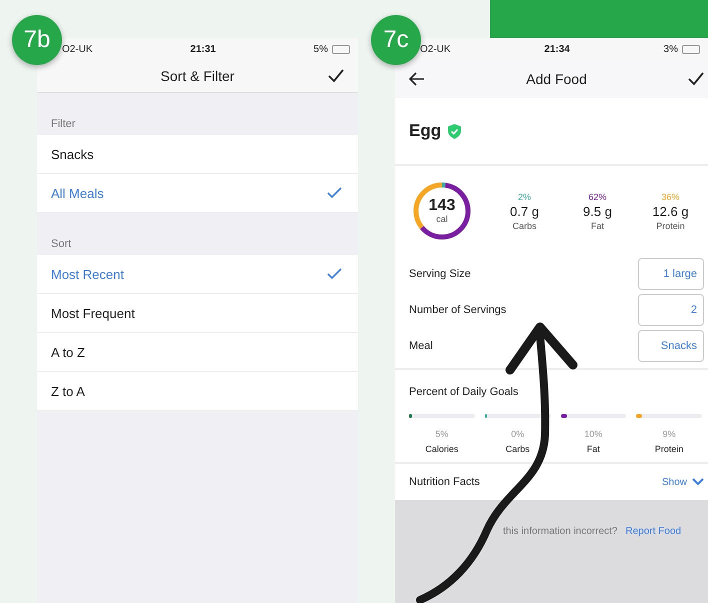  What do you see at coordinates (670, 225) in the screenshot?
I see `macro-label: Protein` at bounding box center [670, 225].